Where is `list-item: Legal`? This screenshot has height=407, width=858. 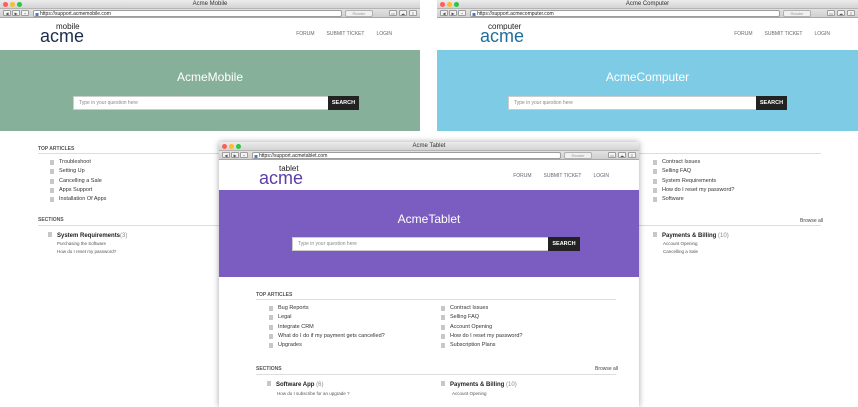
list-item: Legal is located at coordinates (327, 317).